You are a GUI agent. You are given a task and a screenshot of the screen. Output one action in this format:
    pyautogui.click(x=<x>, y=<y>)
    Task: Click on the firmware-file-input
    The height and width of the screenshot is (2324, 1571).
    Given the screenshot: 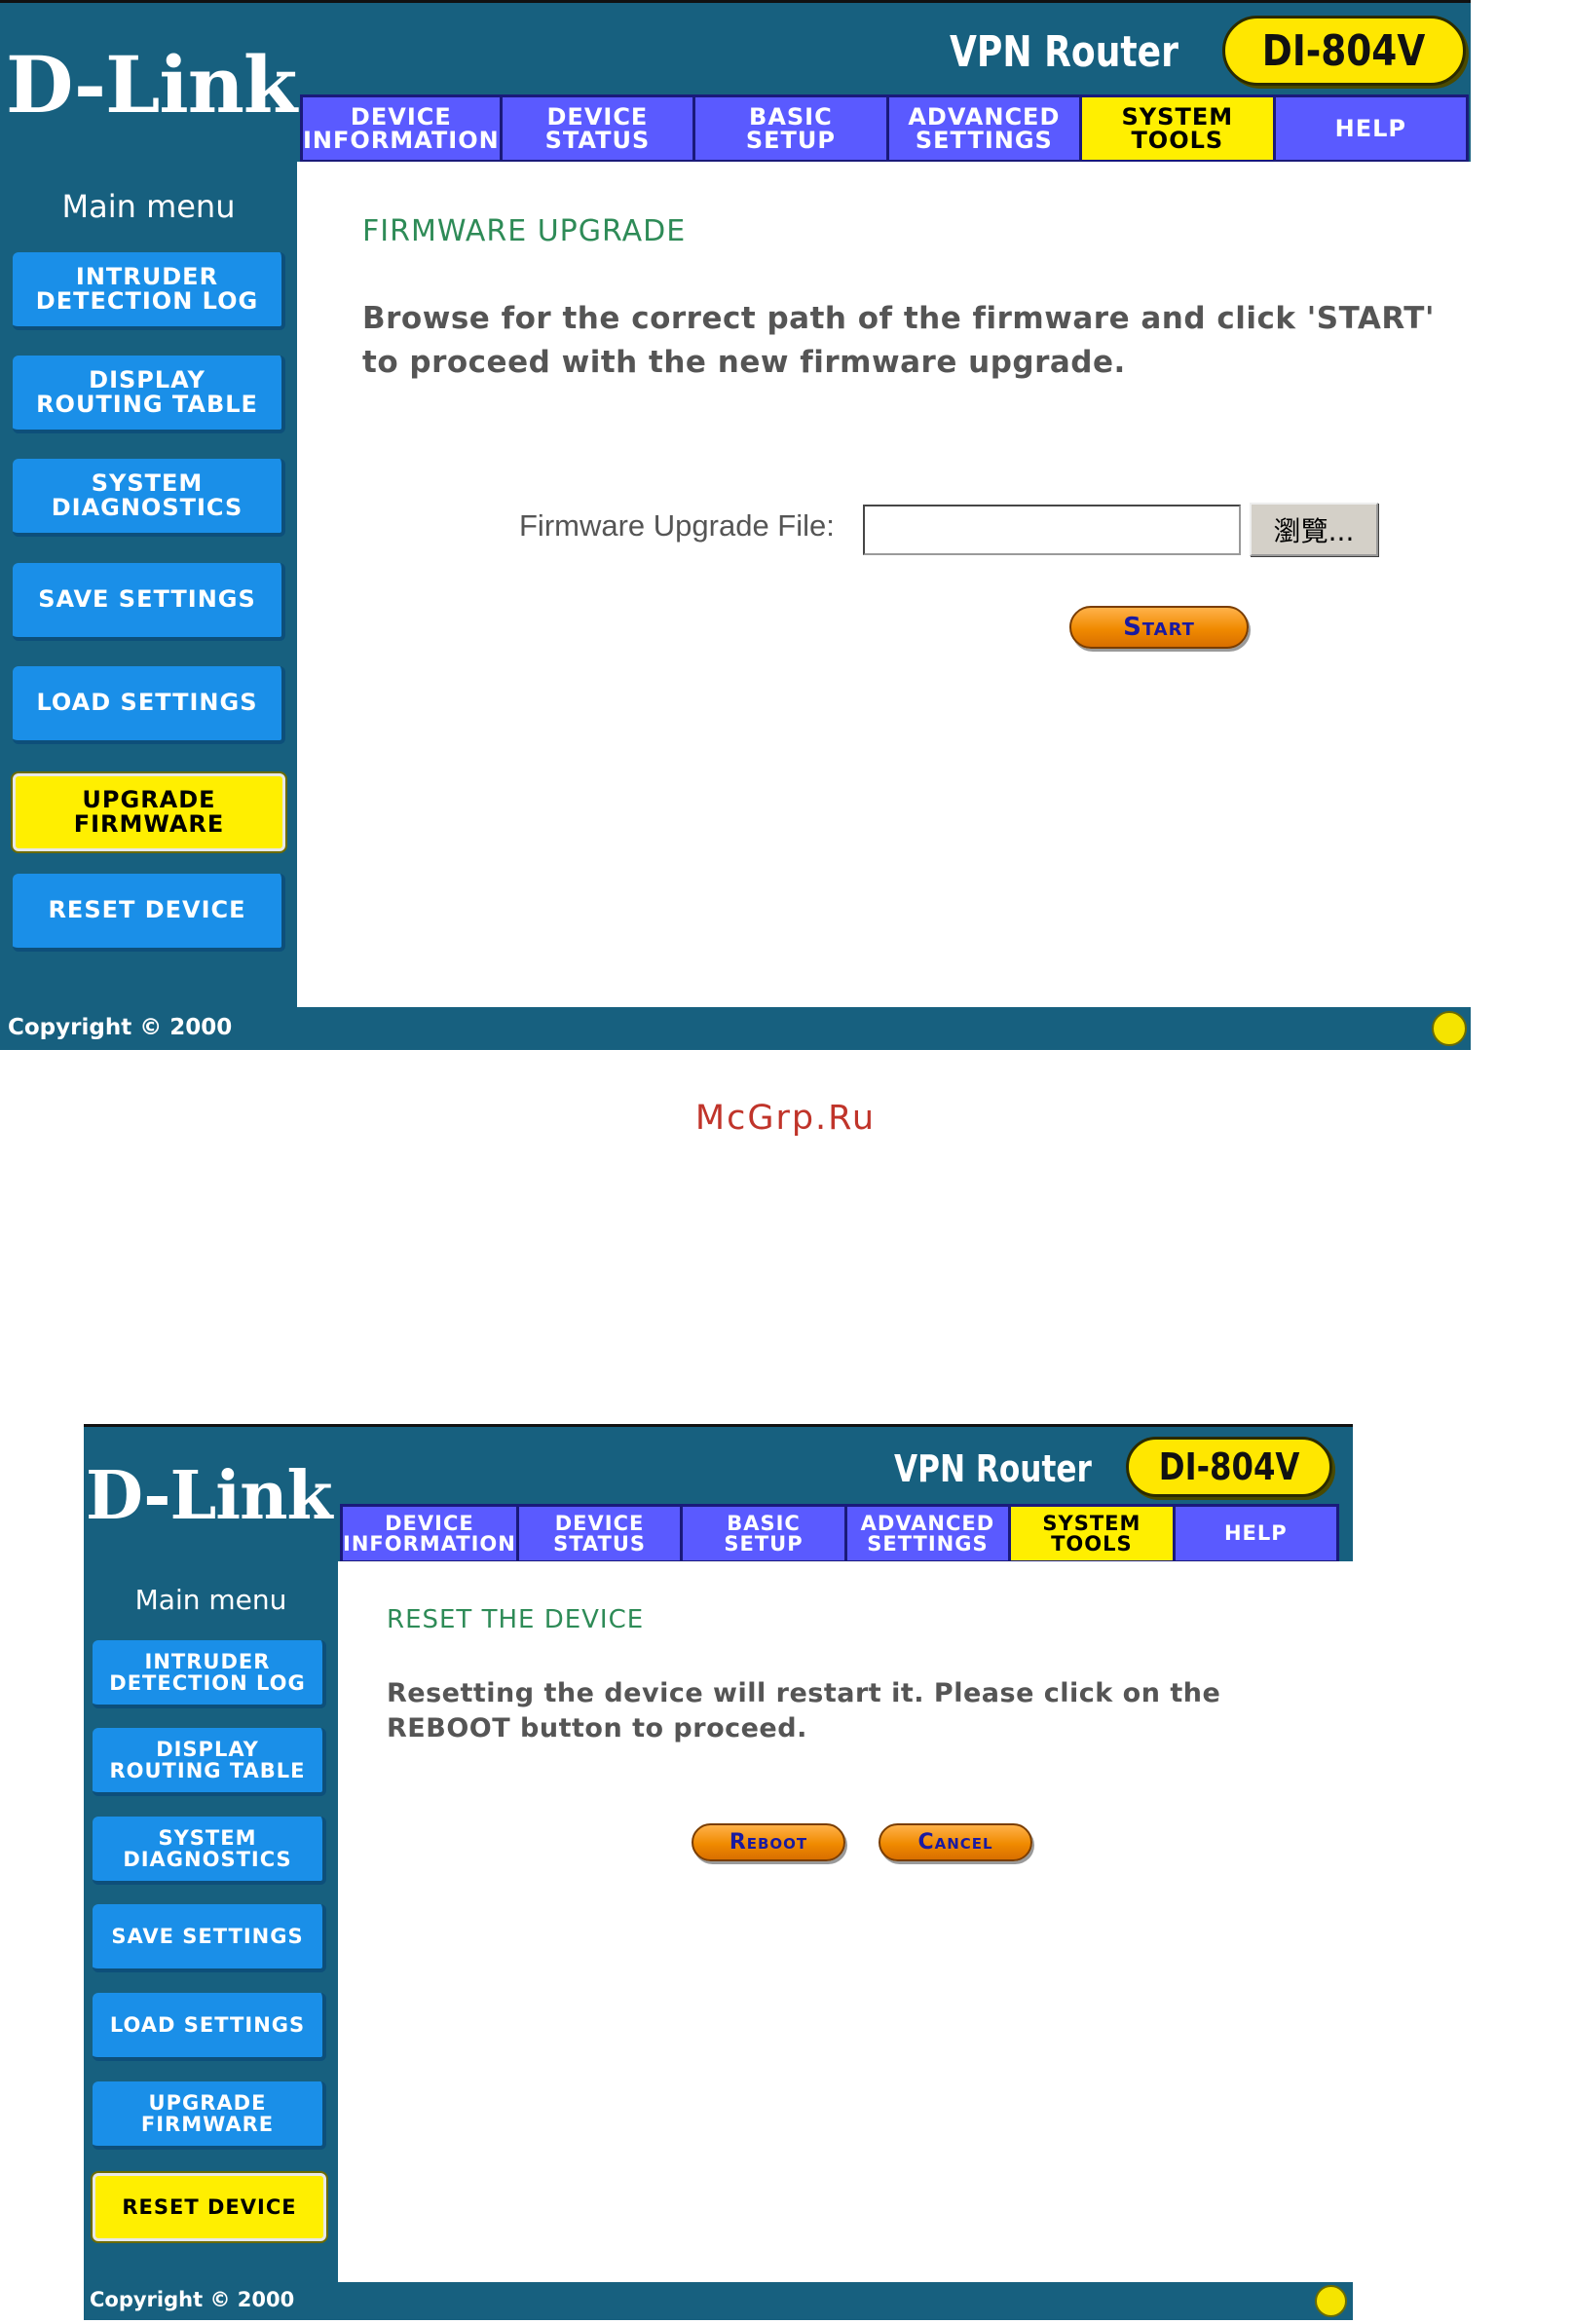 What is the action you would take?
    pyautogui.click(x=1052, y=530)
    